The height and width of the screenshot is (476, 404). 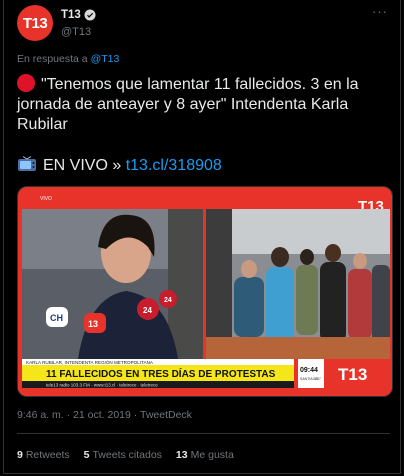 I want to click on reply-context: En respuesta a @T13, so click(x=68, y=59).